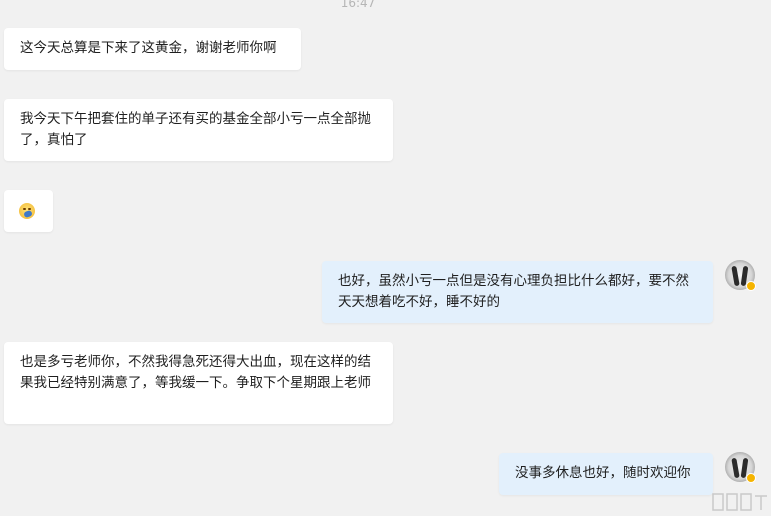 The height and width of the screenshot is (516, 771). I want to click on message-text: 没事多休息也好，随时欢迎你, so click(603, 473).